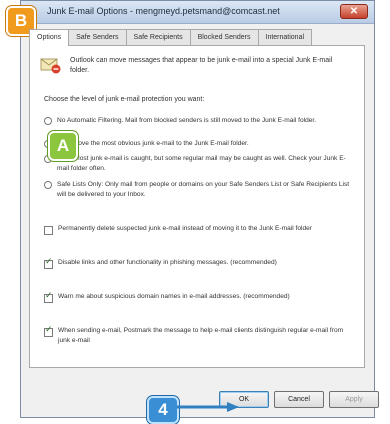 The image size is (390, 424). I want to click on apply-button: Apply, so click(354, 399).